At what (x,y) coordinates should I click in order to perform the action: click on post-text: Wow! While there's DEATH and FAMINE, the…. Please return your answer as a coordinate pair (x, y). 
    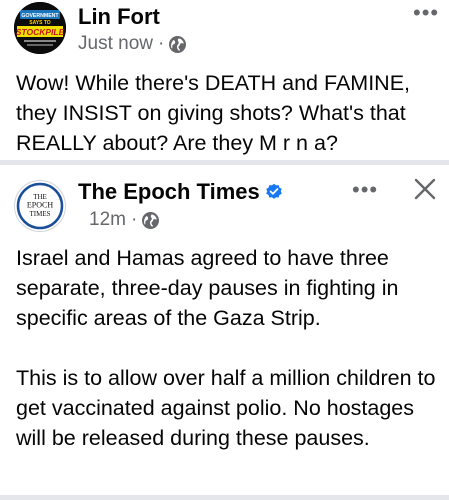
    Looking at the image, I should click on (213, 113).